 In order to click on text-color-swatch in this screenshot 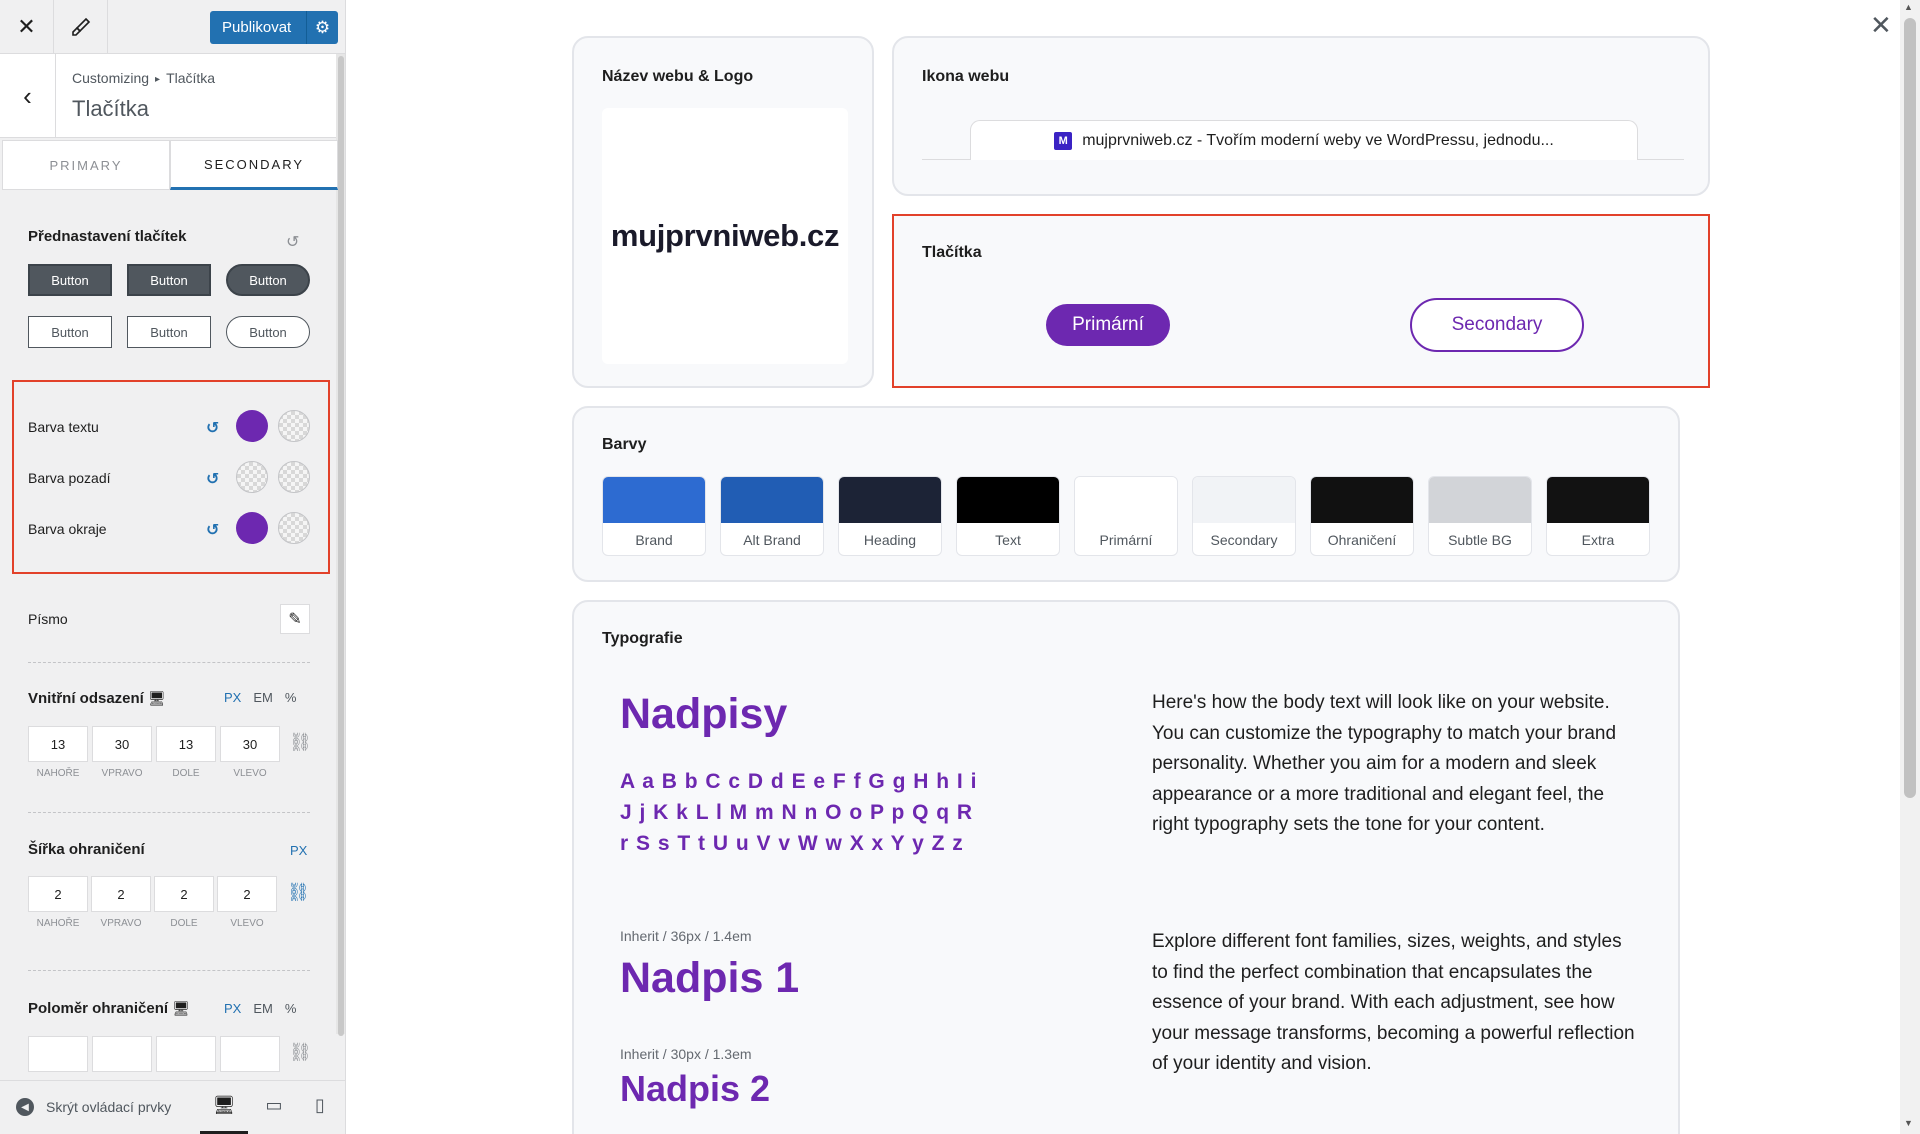, I will do `click(252, 426)`.